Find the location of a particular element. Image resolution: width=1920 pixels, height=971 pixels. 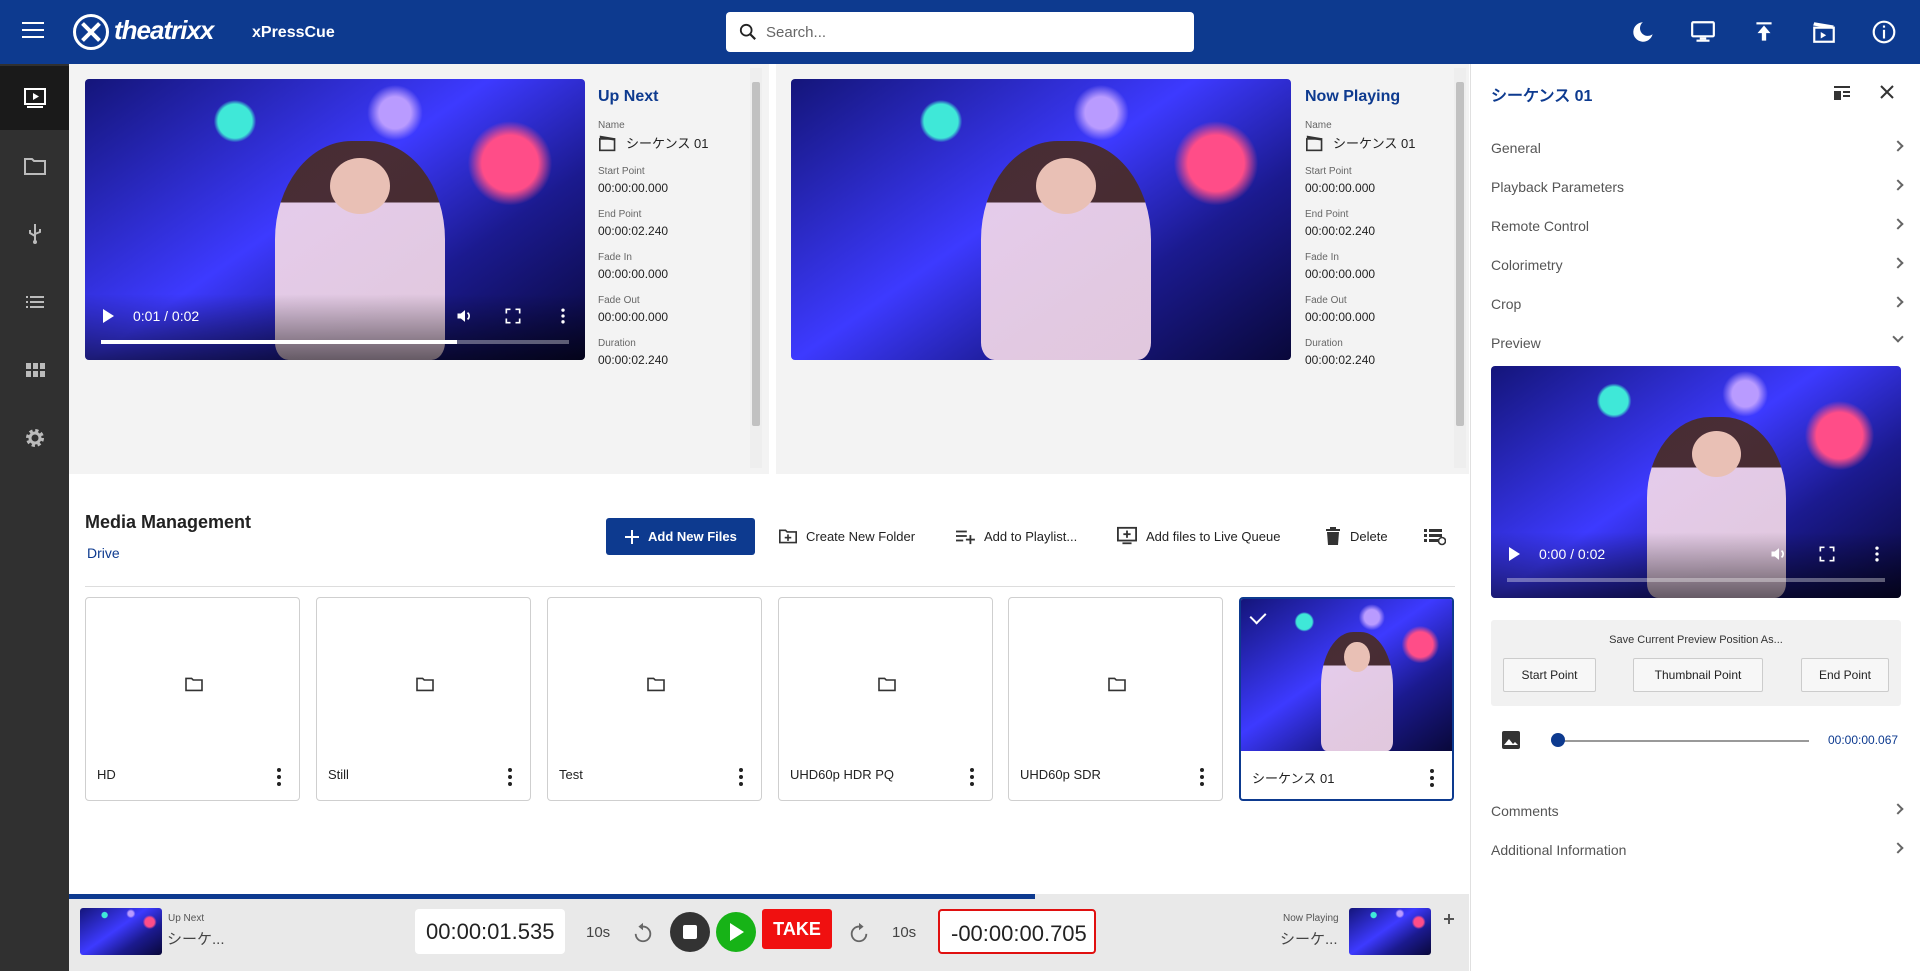

playback-progress is located at coordinates (552, 896).